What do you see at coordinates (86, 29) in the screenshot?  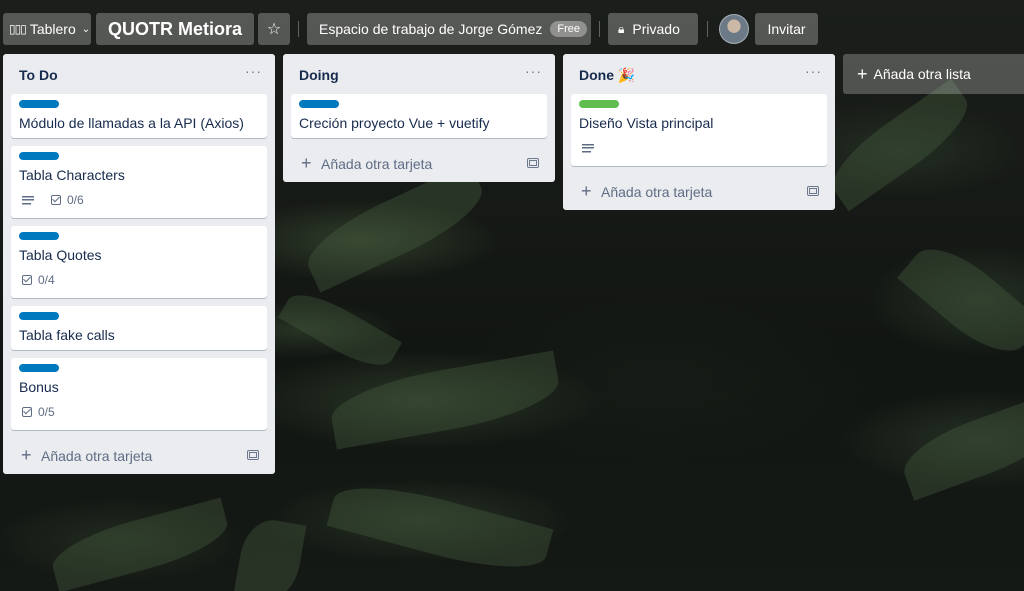 I see `chevron-down-icon: ⌄` at bounding box center [86, 29].